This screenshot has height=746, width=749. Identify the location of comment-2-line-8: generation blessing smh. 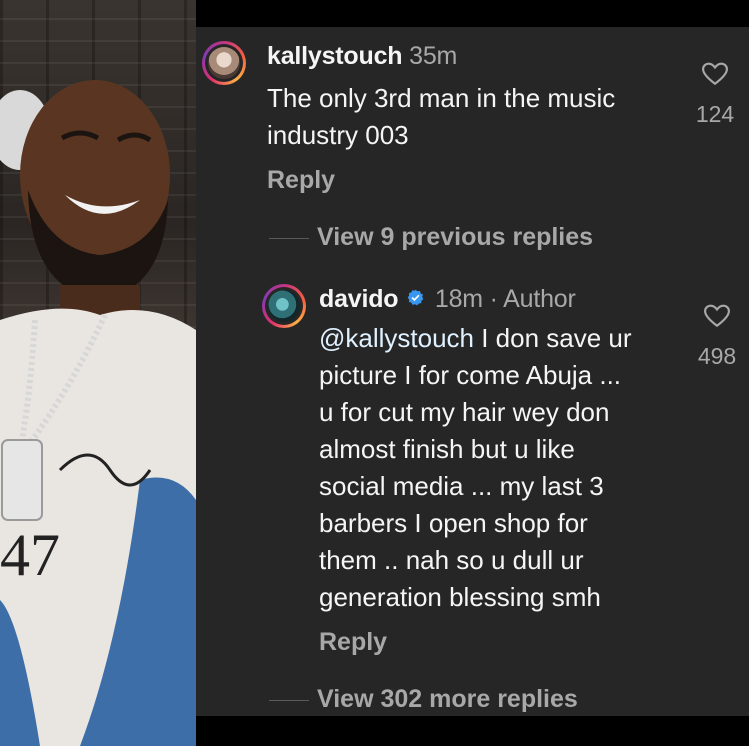
(460, 597).